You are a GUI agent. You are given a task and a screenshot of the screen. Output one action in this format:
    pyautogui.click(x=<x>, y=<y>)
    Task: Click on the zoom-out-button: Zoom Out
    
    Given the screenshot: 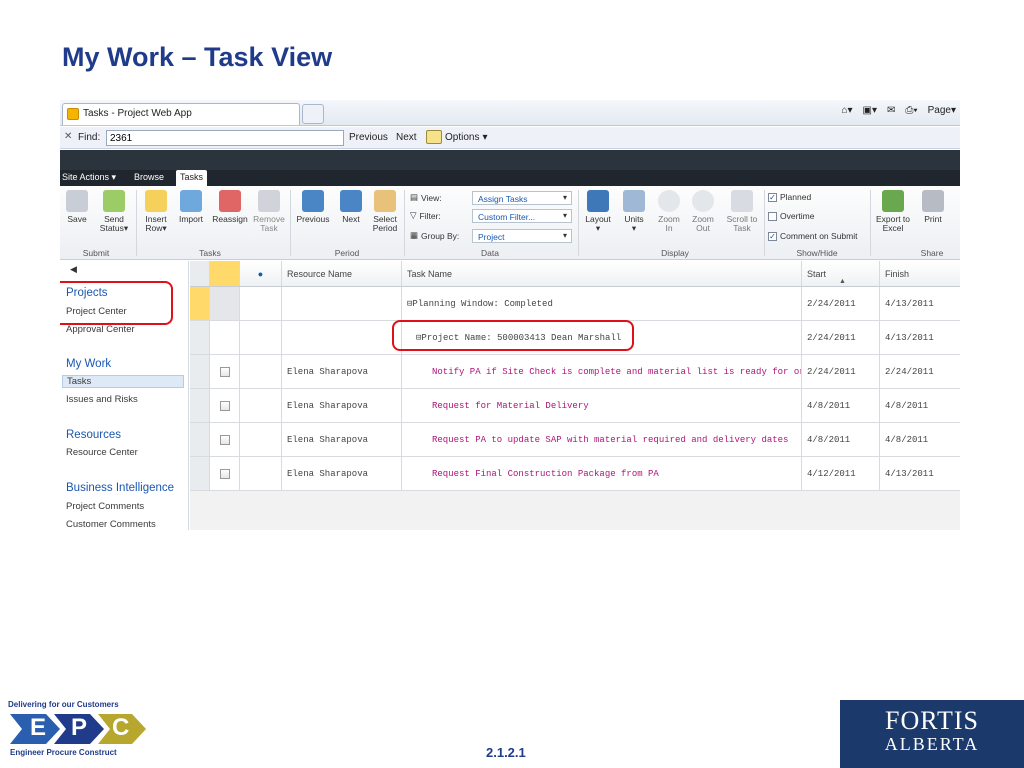 What is the action you would take?
    pyautogui.click(x=703, y=211)
    